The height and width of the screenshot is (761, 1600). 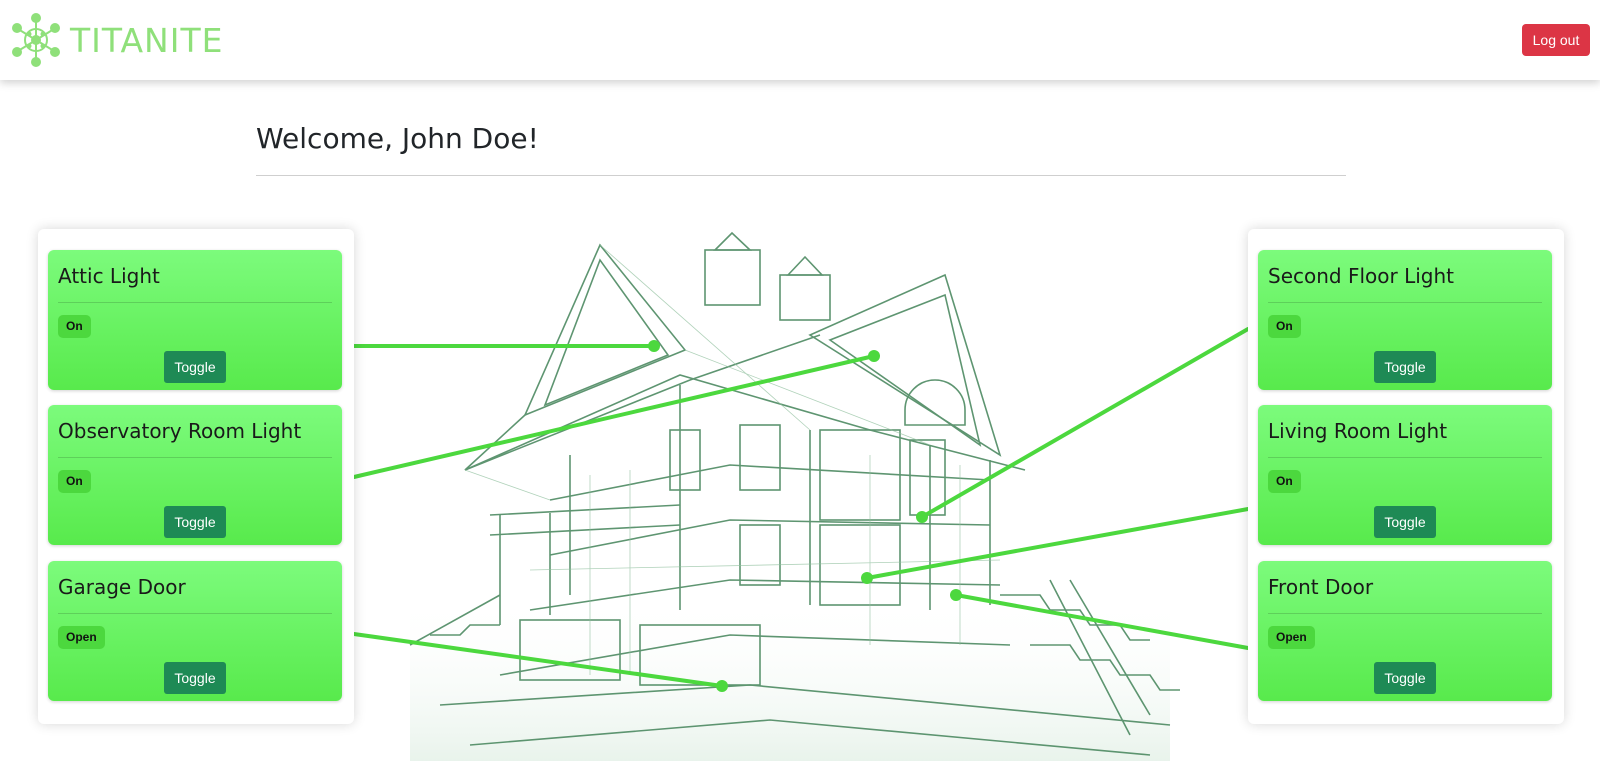 What do you see at coordinates (36, 40) in the screenshot?
I see `molecule-logo-icon` at bounding box center [36, 40].